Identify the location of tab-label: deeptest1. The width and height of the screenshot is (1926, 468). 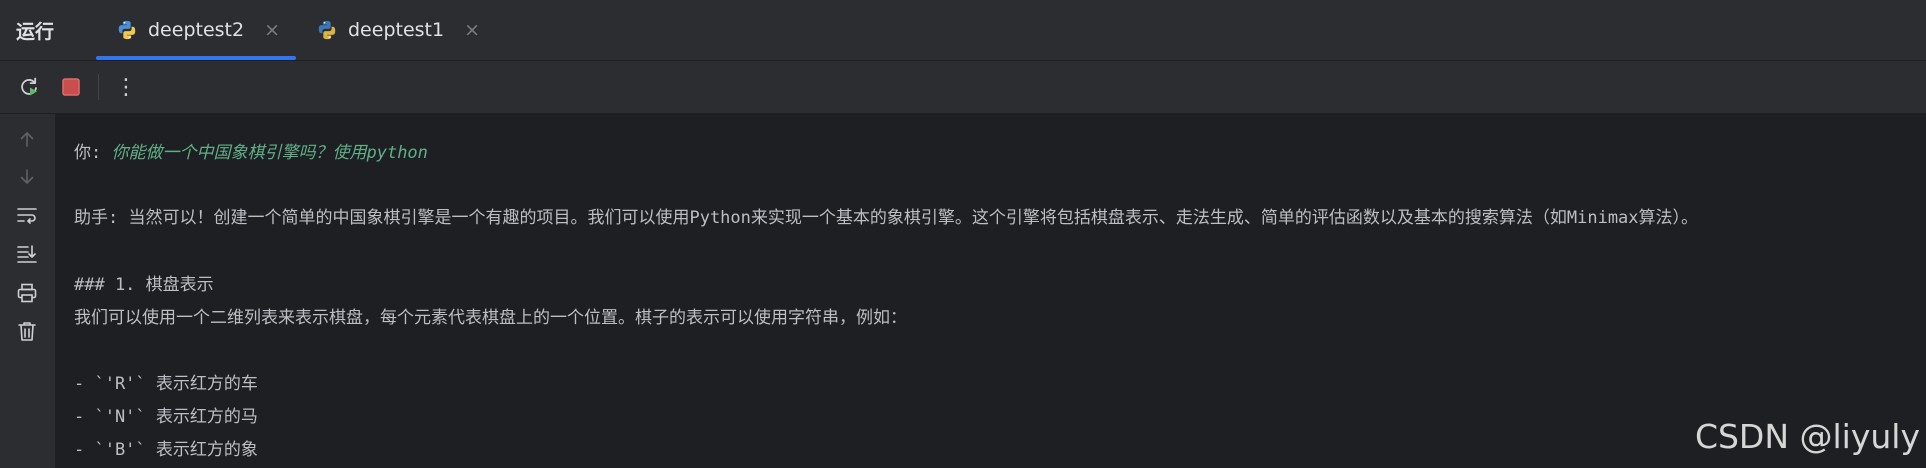
(396, 30).